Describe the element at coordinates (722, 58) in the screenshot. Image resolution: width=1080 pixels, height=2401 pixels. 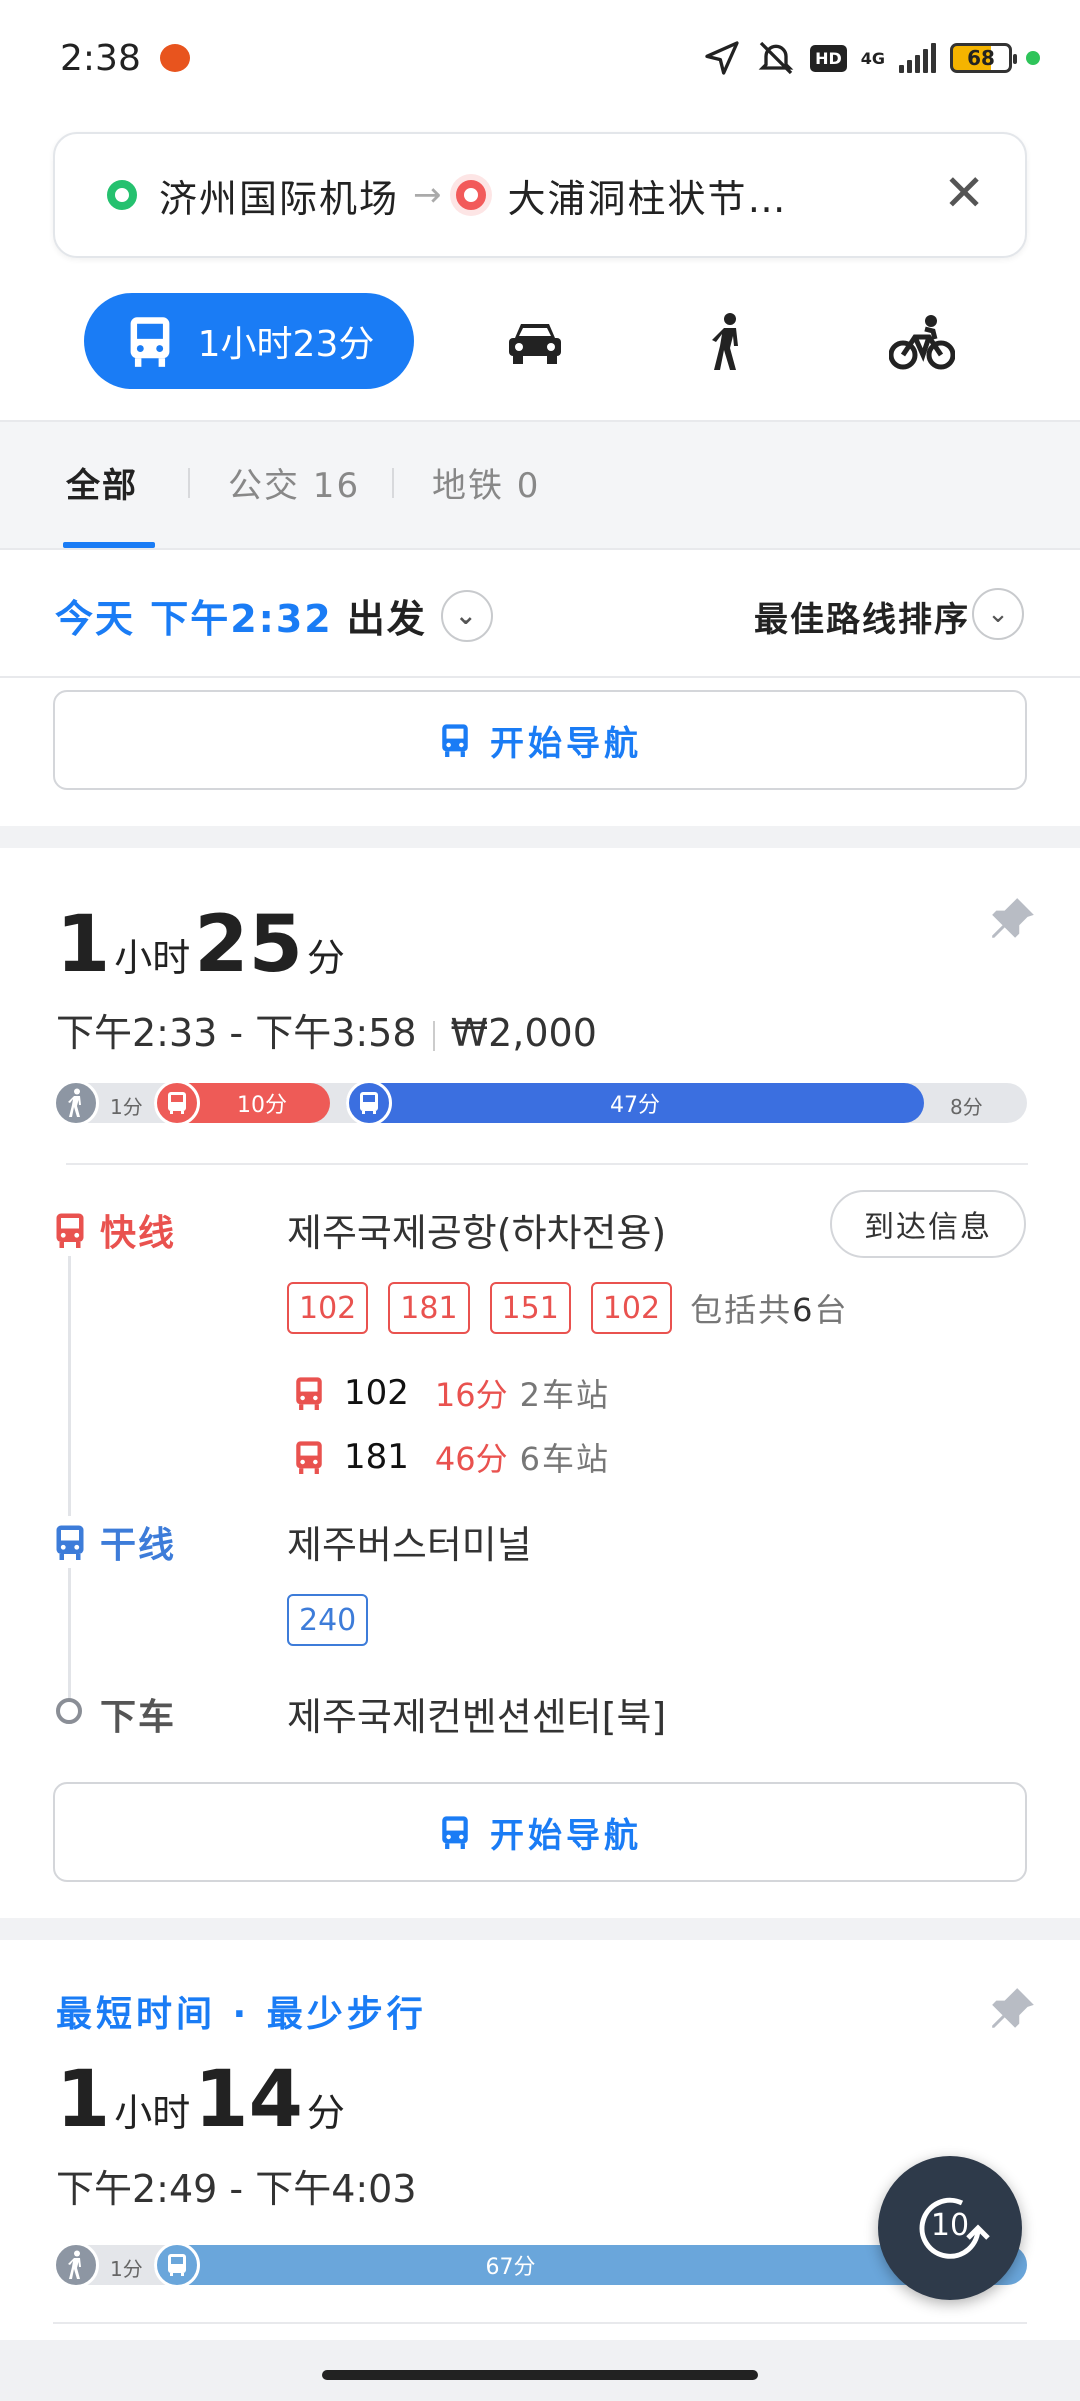
I see `location-arrow-icon` at that location.